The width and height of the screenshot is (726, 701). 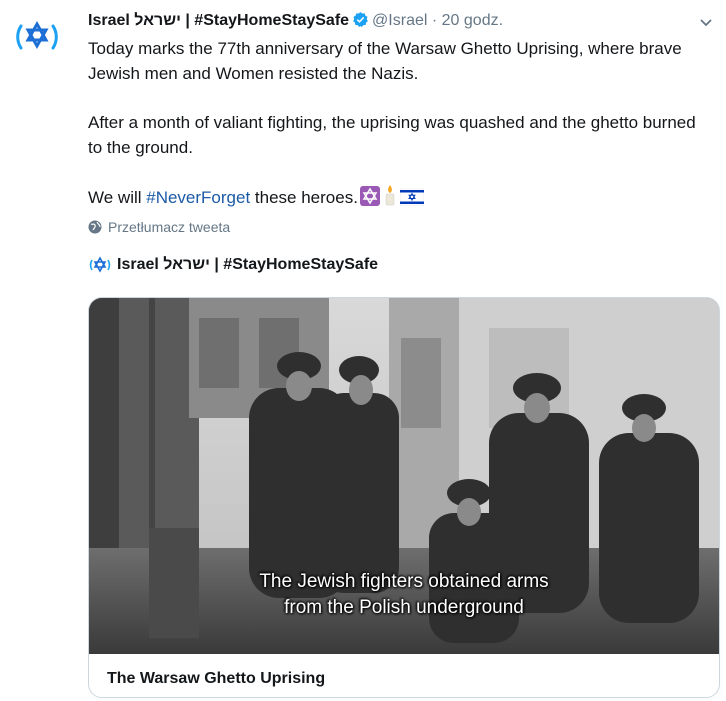 I want to click on author-handle: @Israel, so click(x=399, y=20).